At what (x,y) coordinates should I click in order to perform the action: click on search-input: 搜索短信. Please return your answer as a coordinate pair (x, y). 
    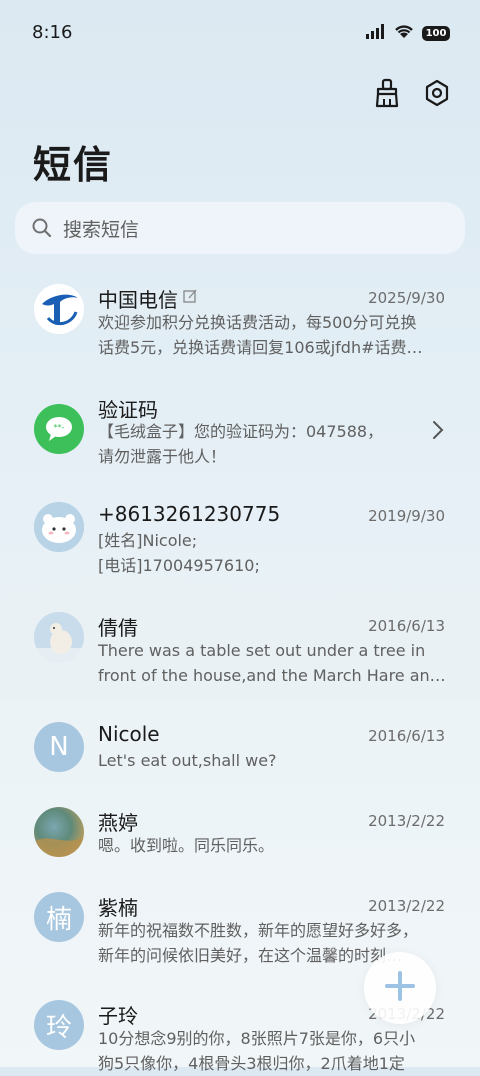
    Looking at the image, I should click on (101, 228).